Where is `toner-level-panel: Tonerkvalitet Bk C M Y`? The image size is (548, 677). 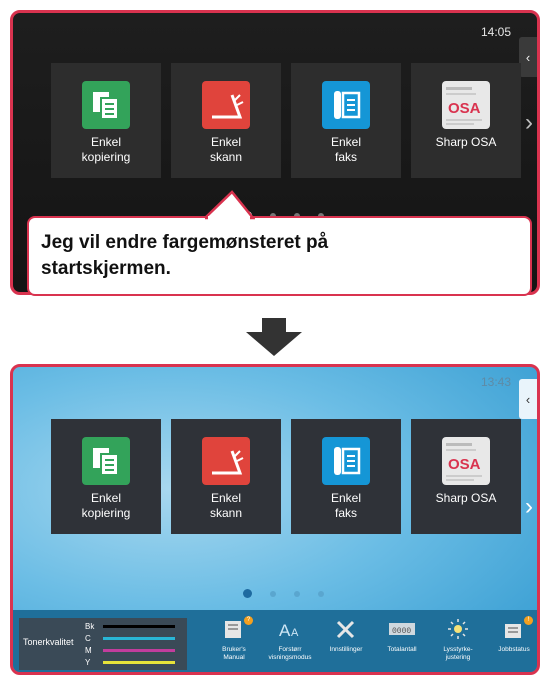
toner-level-panel: Tonerkvalitet Bk C M Y is located at coordinates (103, 644).